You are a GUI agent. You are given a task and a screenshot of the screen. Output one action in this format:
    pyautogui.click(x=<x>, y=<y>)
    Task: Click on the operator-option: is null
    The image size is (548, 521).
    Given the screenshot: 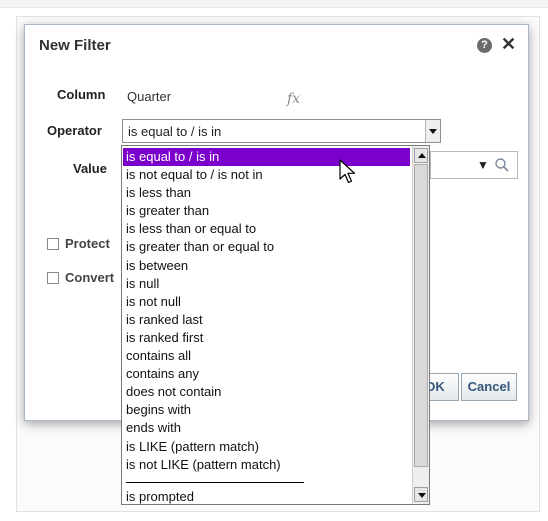 What is the action you would take?
    pyautogui.click(x=266, y=284)
    